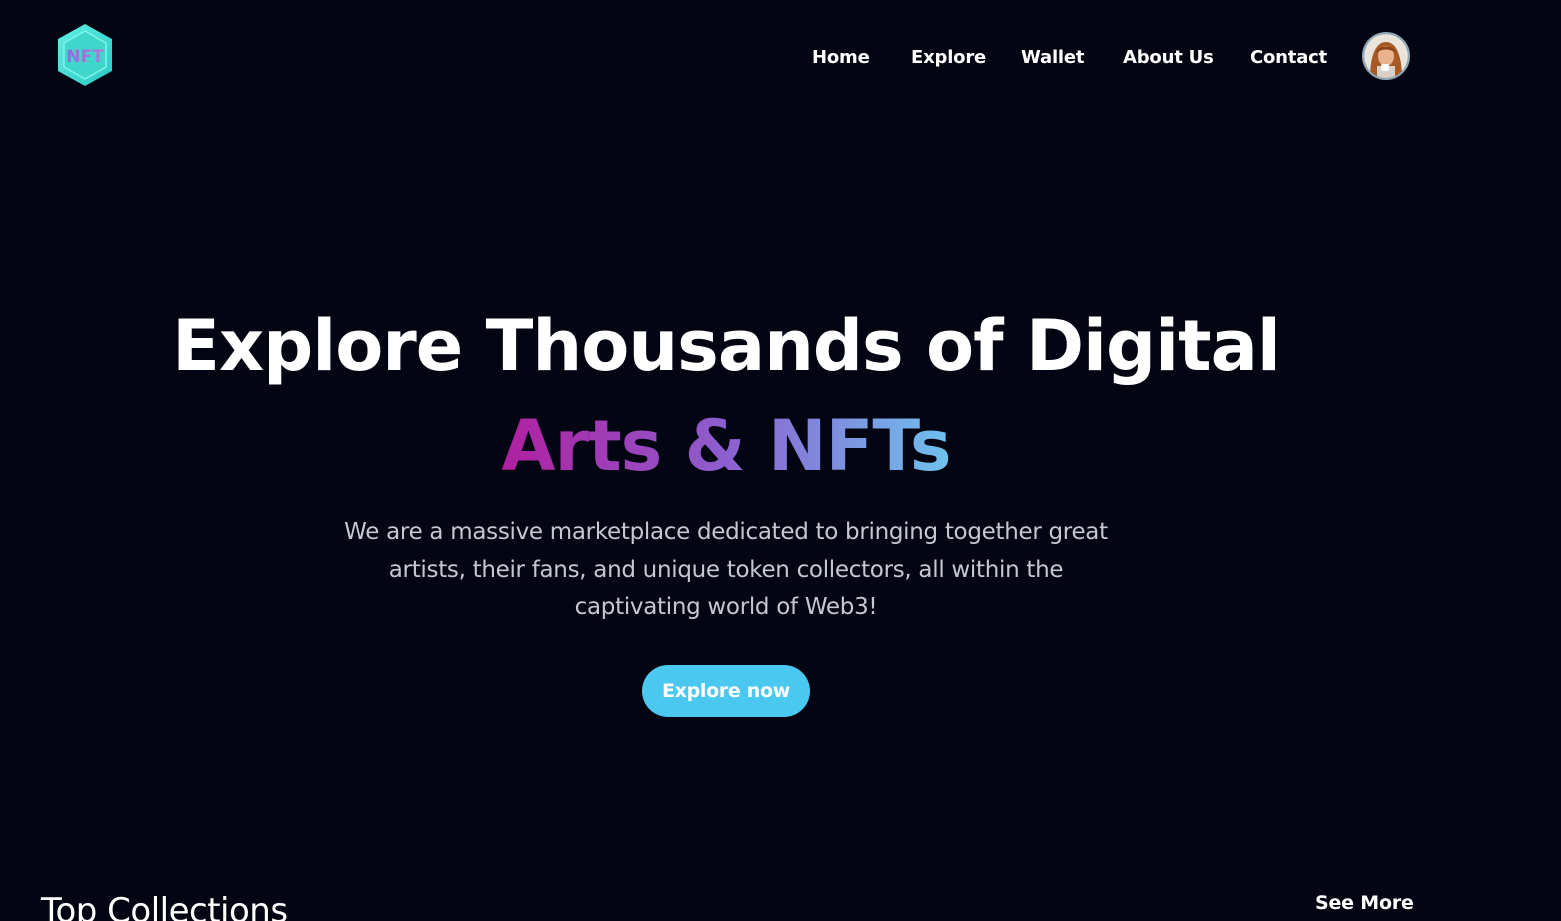 This screenshot has width=1561, height=921. I want to click on see-more-link: See More, so click(1364, 903).